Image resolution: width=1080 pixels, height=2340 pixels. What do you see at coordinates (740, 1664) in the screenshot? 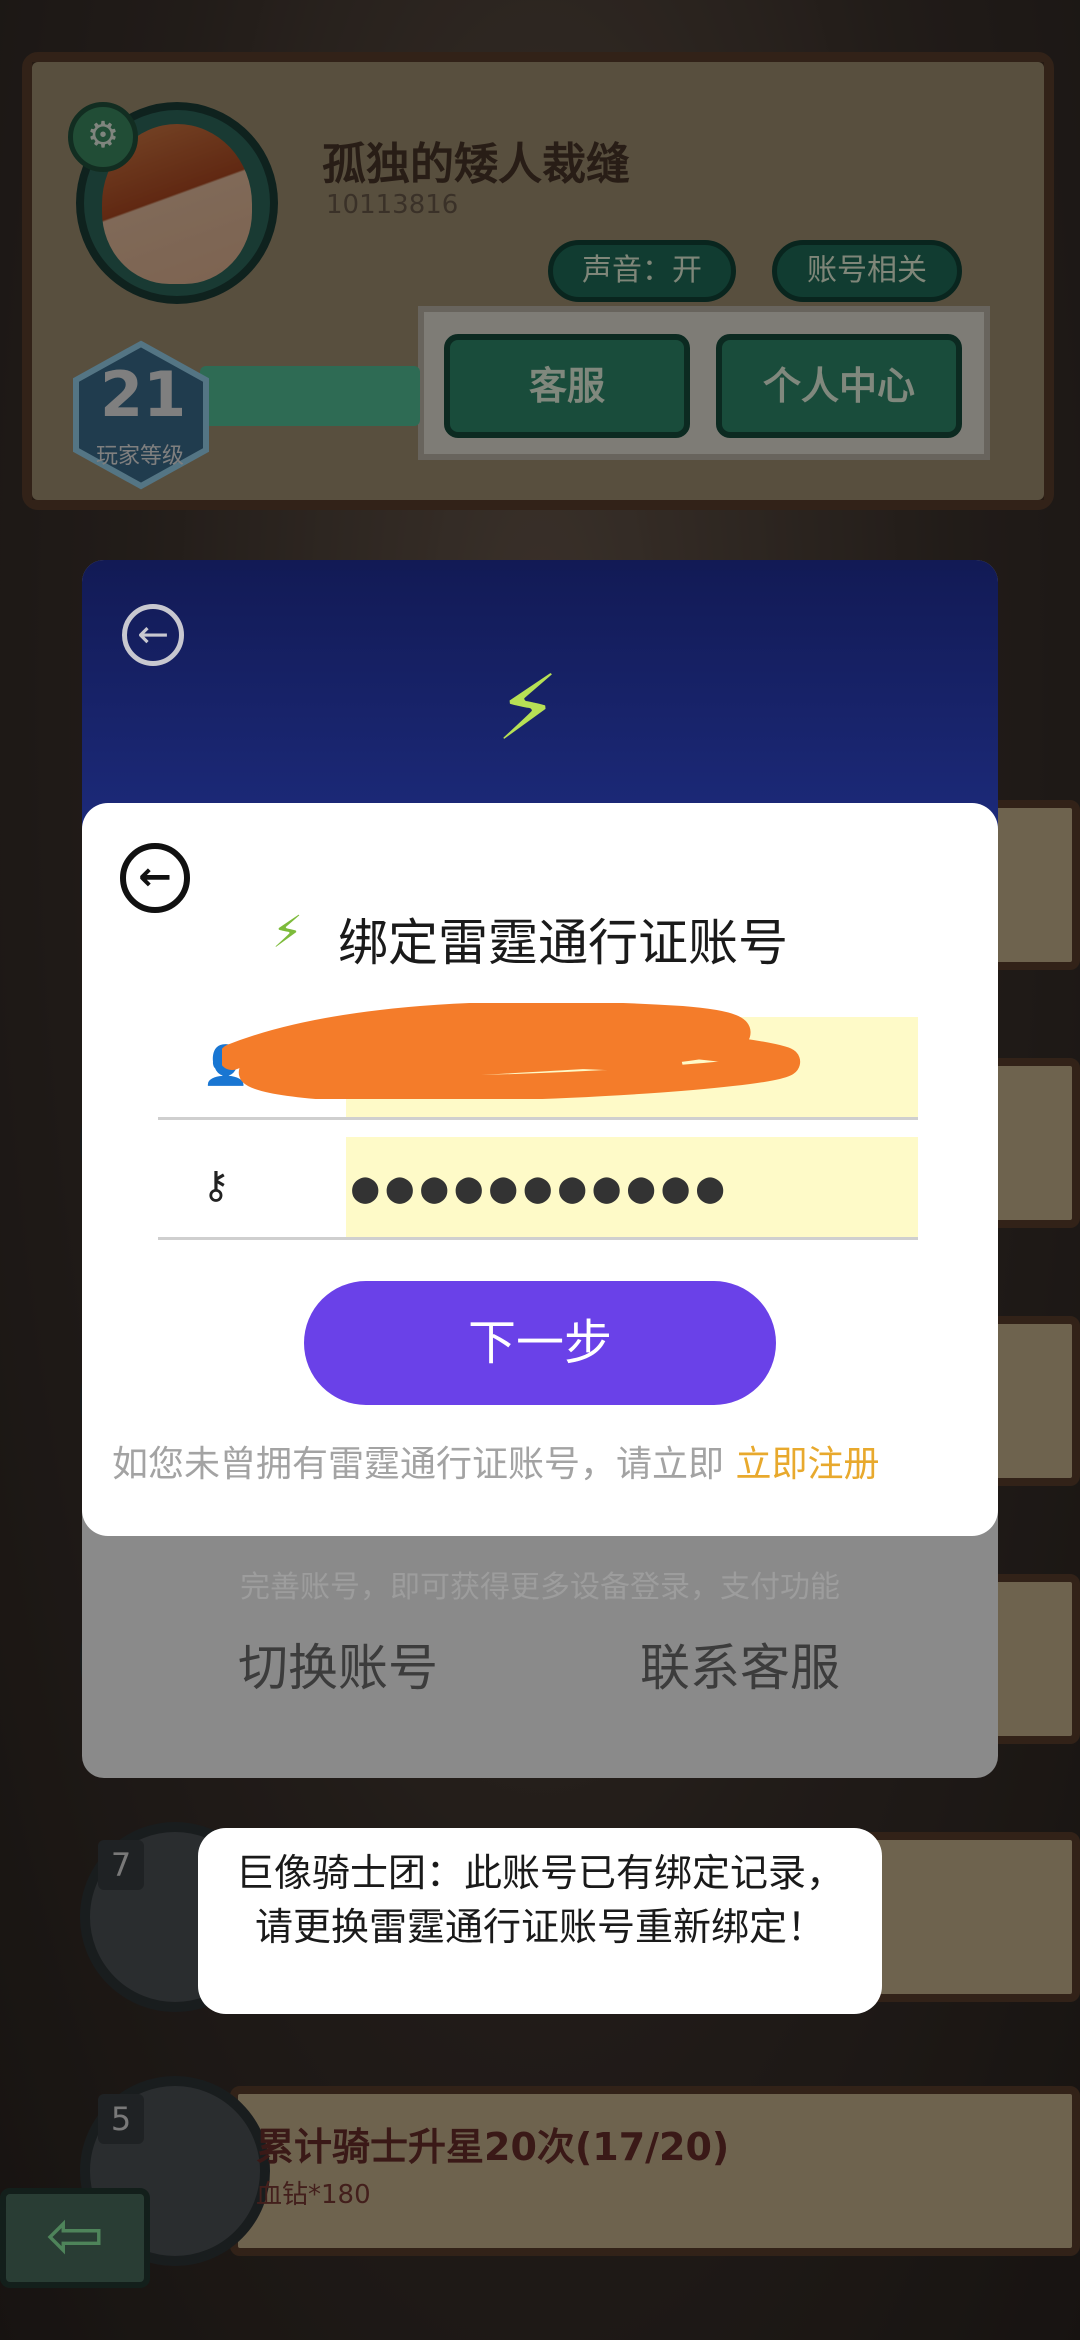
I see `contact-support-link: 联系客服` at bounding box center [740, 1664].